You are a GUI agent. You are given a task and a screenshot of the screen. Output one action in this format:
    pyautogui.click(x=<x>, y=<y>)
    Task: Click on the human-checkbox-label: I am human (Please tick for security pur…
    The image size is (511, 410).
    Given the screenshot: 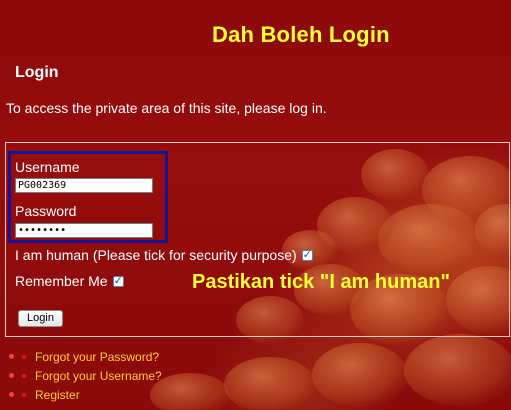 What is the action you would take?
    pyautogui.click(x=156, y=255)
    